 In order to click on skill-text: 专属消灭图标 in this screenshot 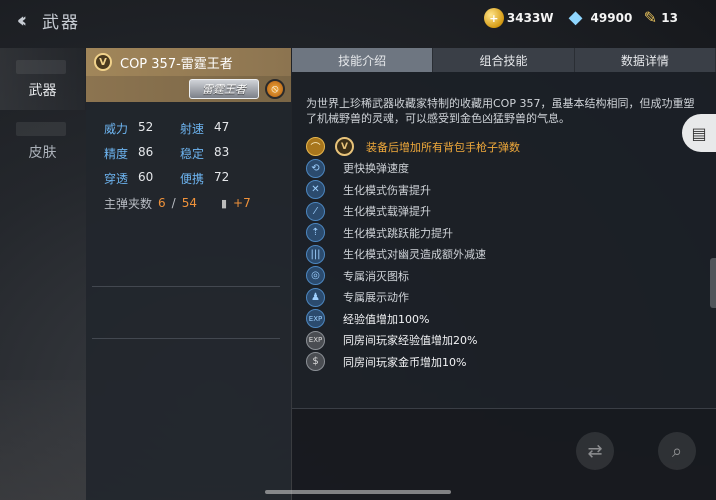, I will do `click(376, 276)`.